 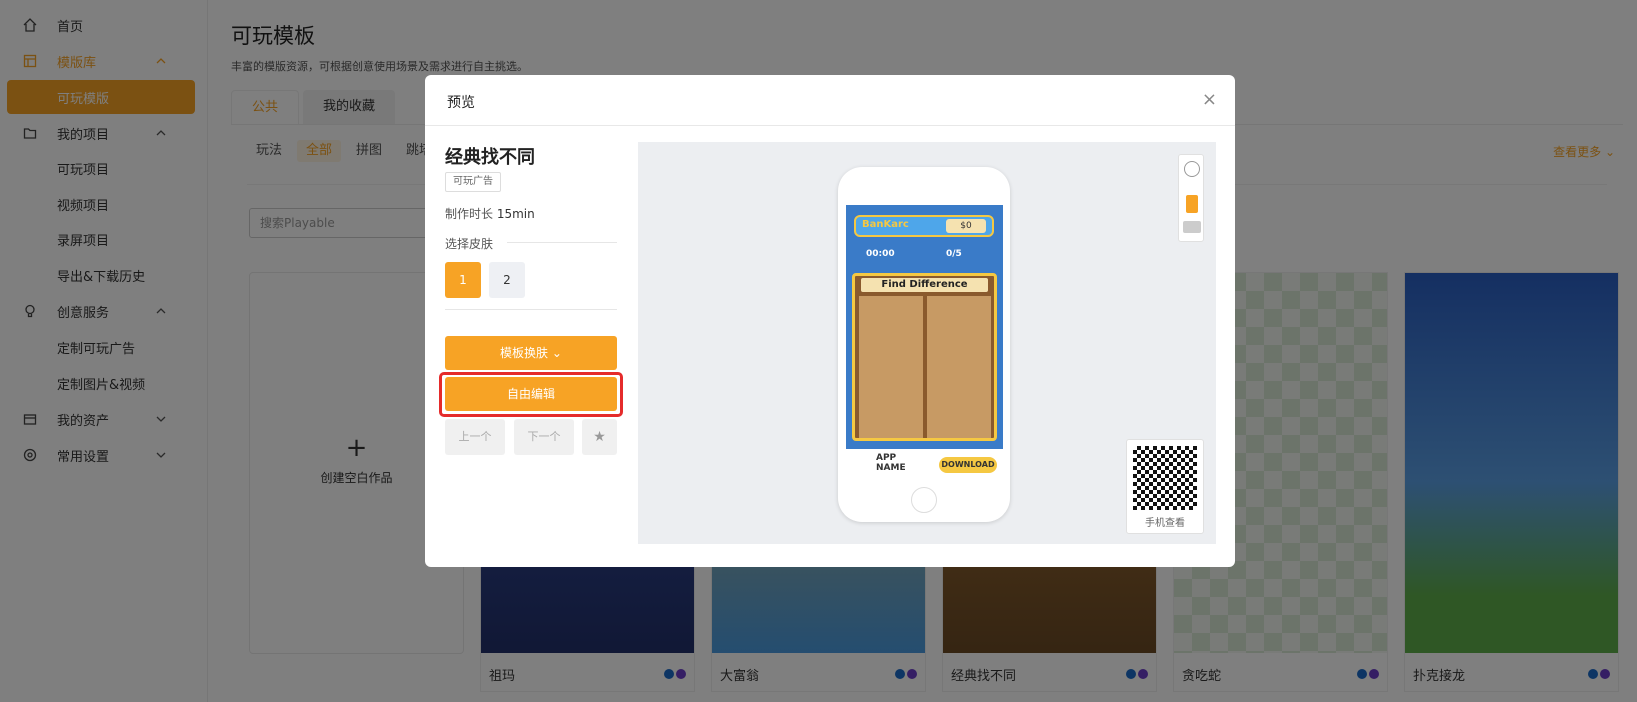 I want to click on qr-code, so click(x=1165, y=478).